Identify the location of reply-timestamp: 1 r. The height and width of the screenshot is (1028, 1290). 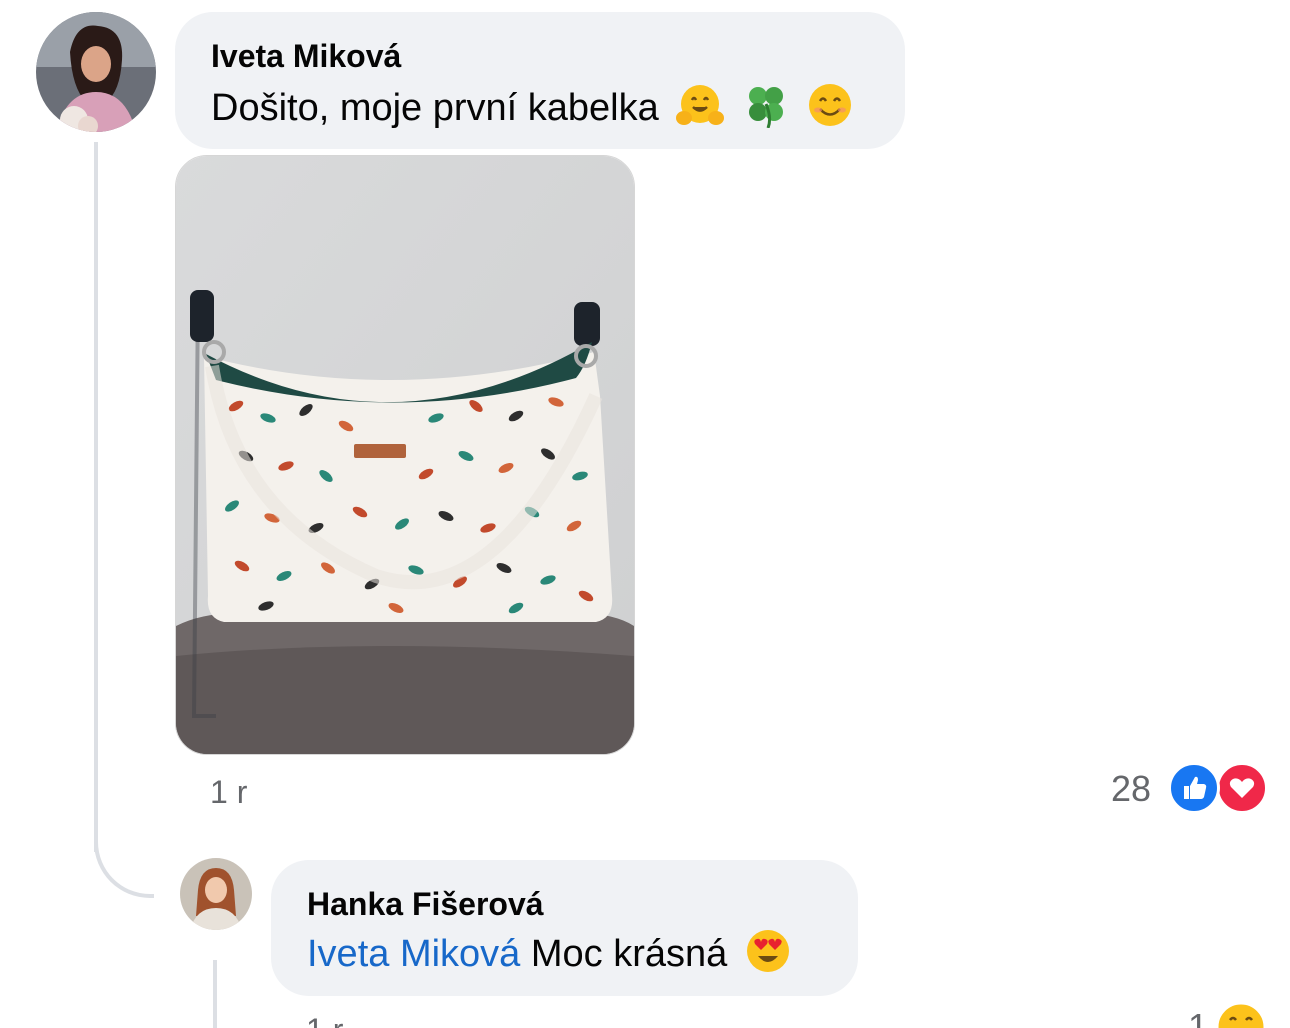
(324, 1020).